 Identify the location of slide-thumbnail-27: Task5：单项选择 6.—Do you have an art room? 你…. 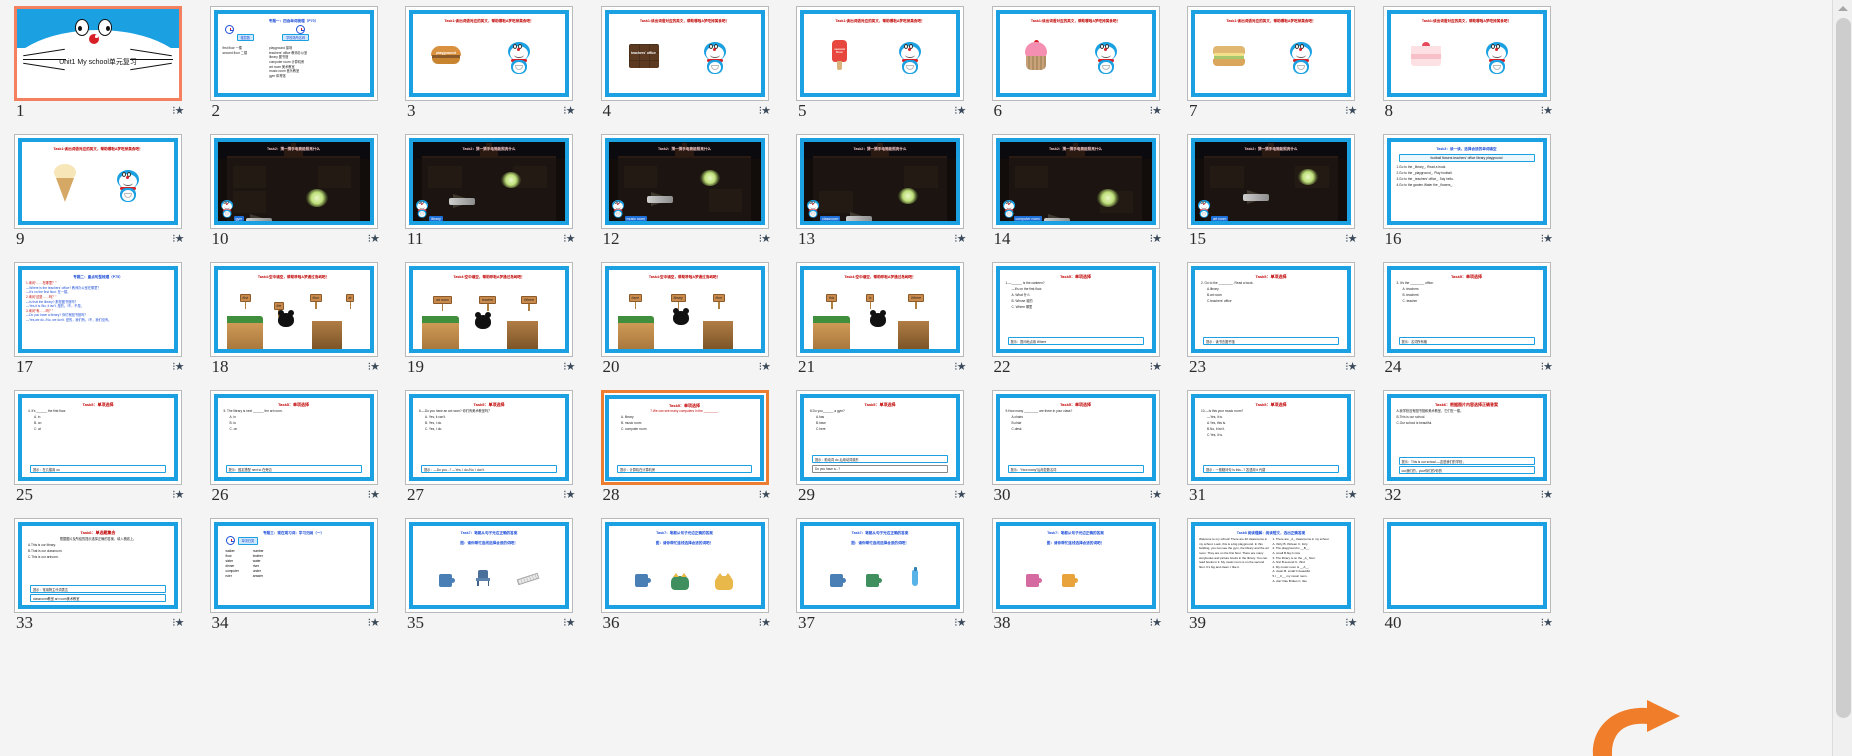
(489, 437).